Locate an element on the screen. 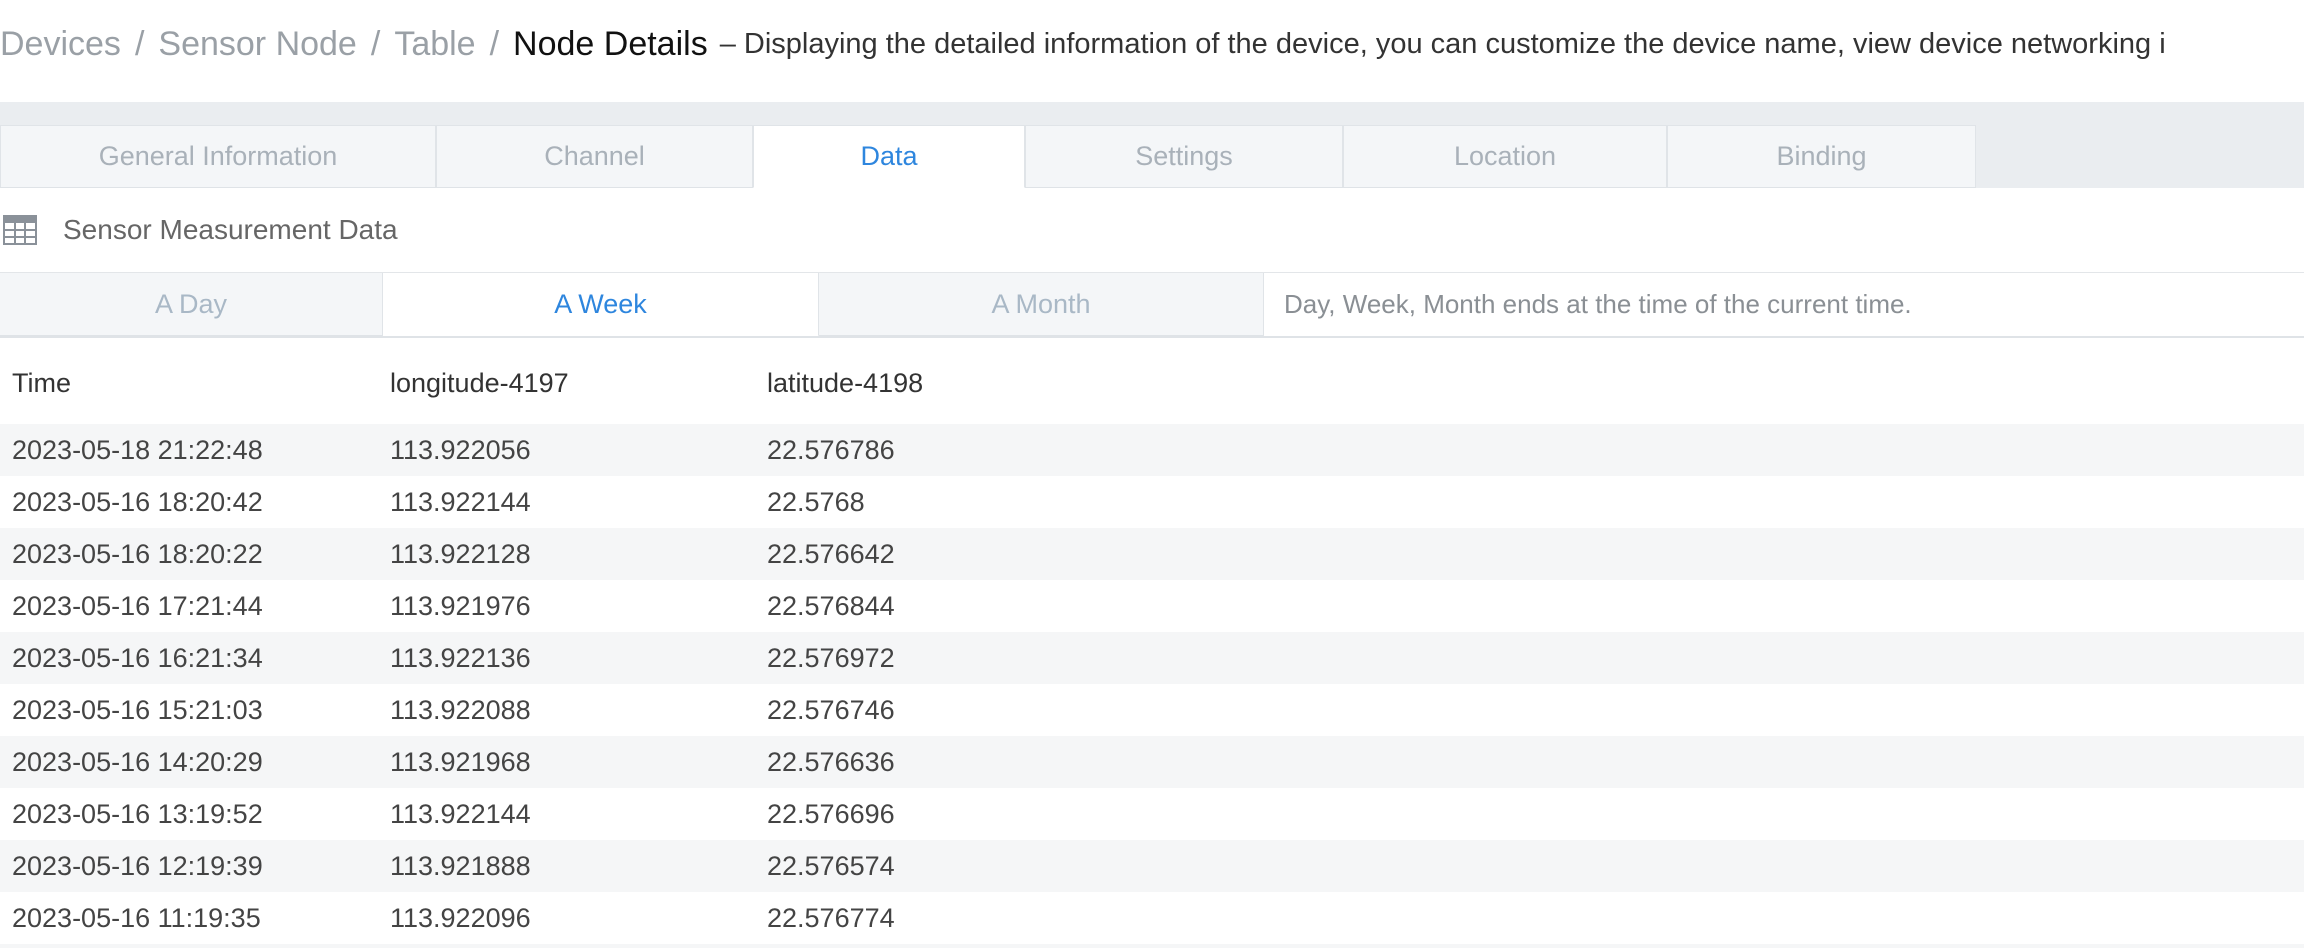 The image size is (2304, 952). table-row: 2023-05-16 12:19:39 113.921888 22.576574 is located at coordinates (1152, 866).